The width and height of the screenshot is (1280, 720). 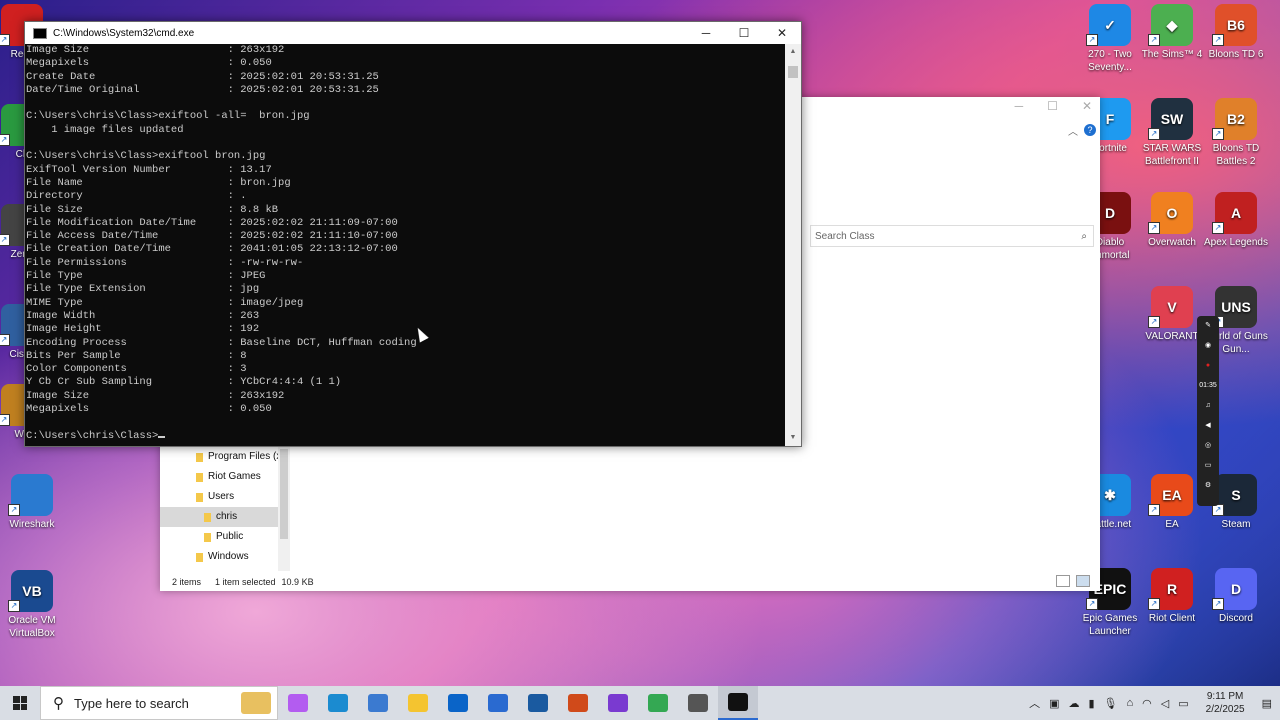 What do you see at coordinates (1165, 703) in the screenshot?
I see `volume-icon: ◁` at bounding box center [1165, 703].